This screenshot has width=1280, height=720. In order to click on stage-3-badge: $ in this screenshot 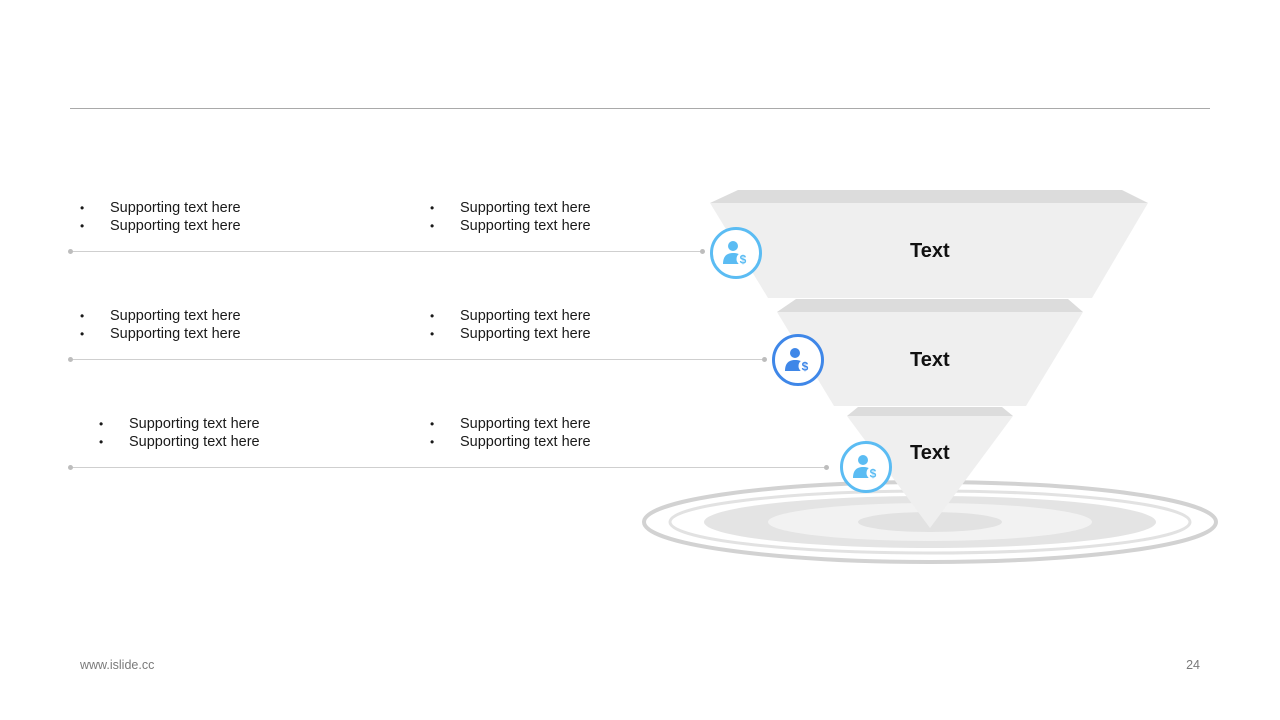, I will do `click(866, 467)`.